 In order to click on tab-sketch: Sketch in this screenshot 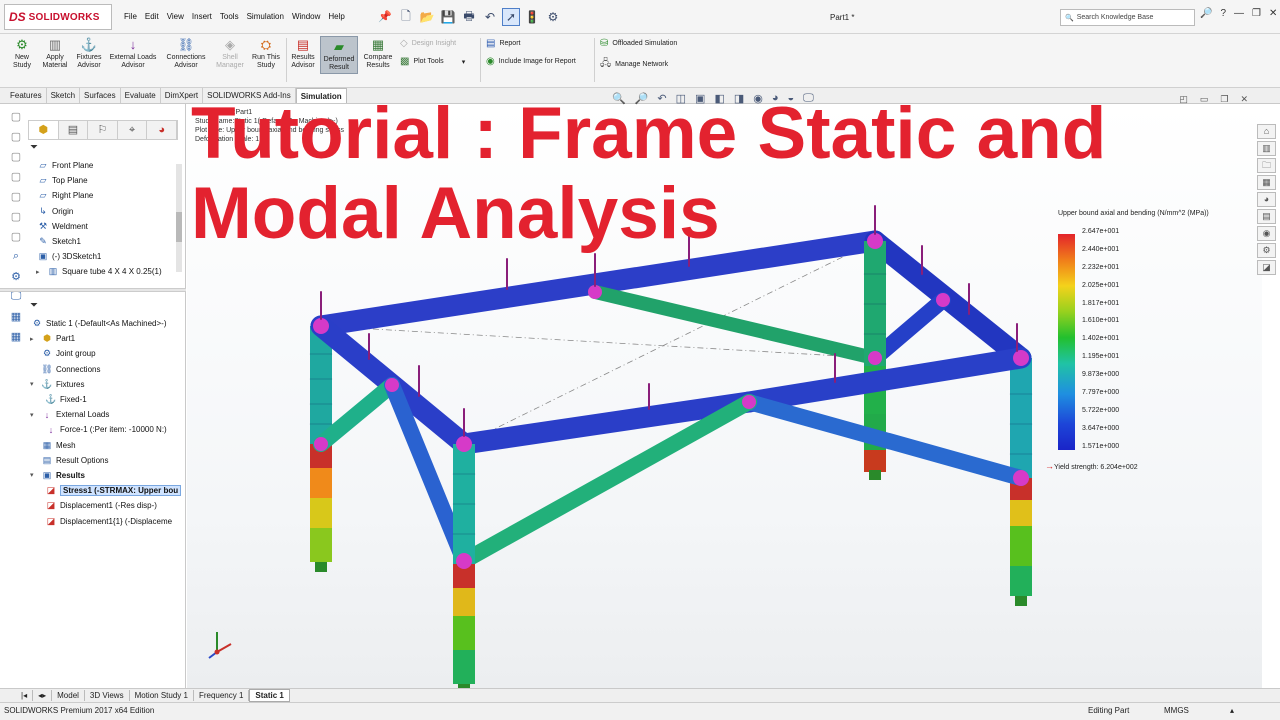, I will do `click(64, 95)`.